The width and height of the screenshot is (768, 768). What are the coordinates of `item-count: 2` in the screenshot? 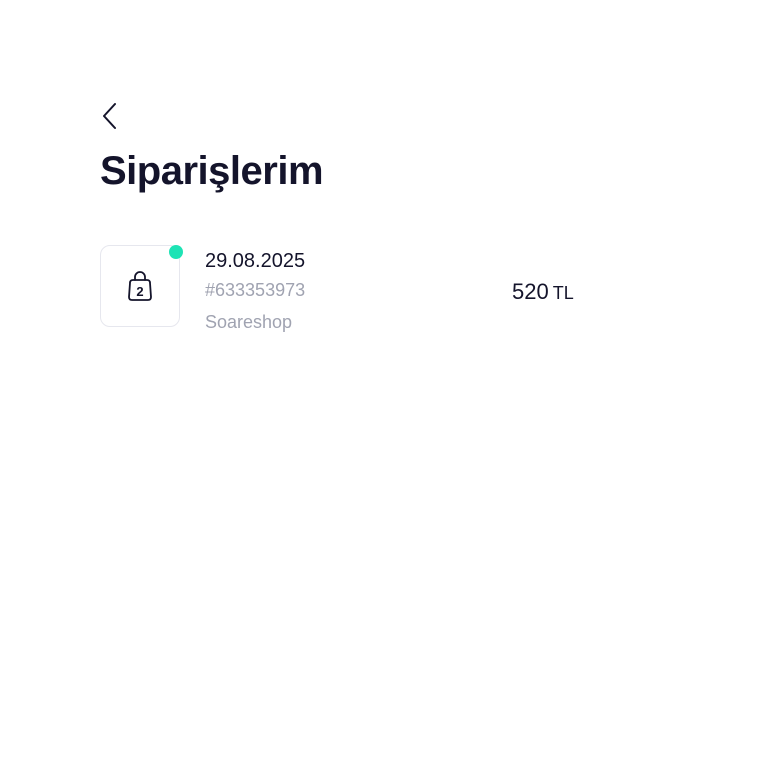 It's located at (139, 291).